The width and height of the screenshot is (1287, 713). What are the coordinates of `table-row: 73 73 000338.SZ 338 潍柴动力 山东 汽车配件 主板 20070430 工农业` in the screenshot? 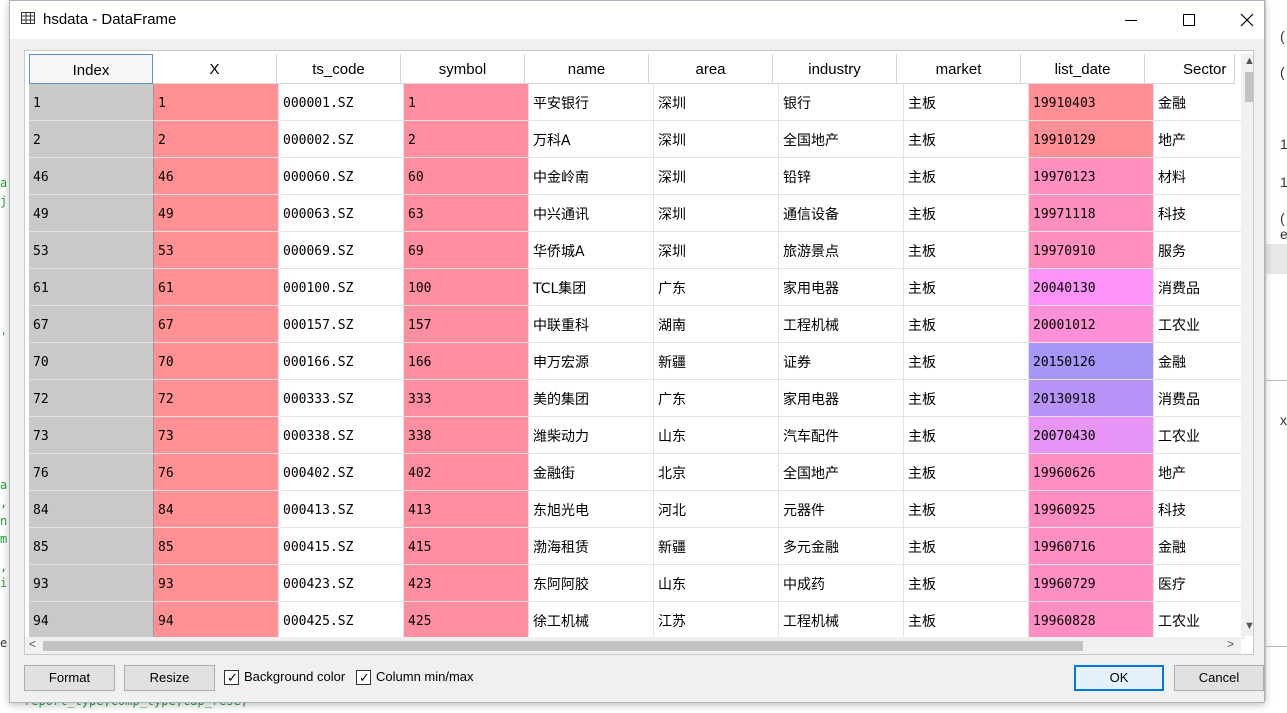 It's located at (636, 435).